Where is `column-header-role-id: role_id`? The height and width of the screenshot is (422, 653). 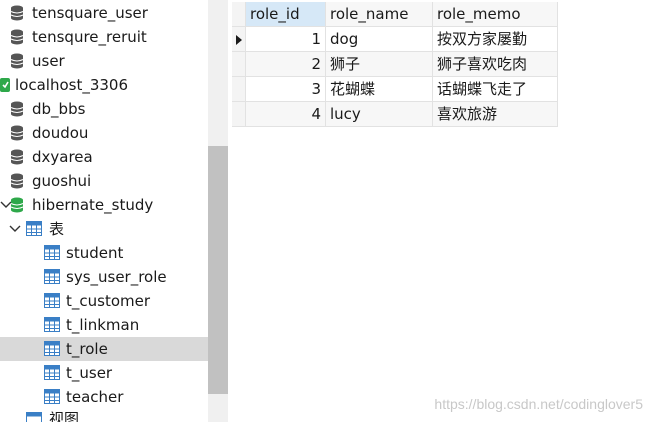 column-header-role-id: role_id is located at coordinates (286, 14).